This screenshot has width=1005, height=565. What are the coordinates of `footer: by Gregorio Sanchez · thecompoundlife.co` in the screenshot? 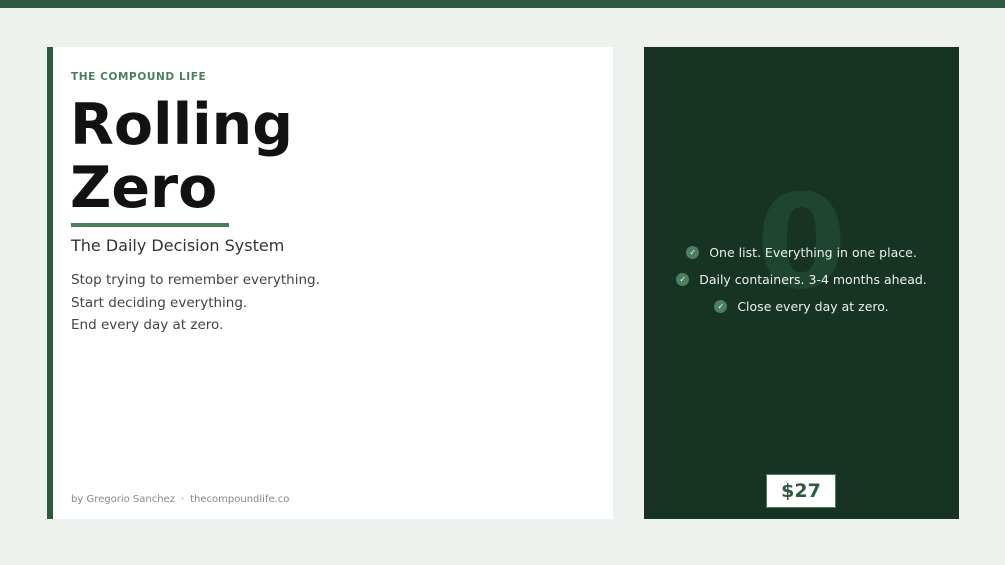 It's located at (180, 499).